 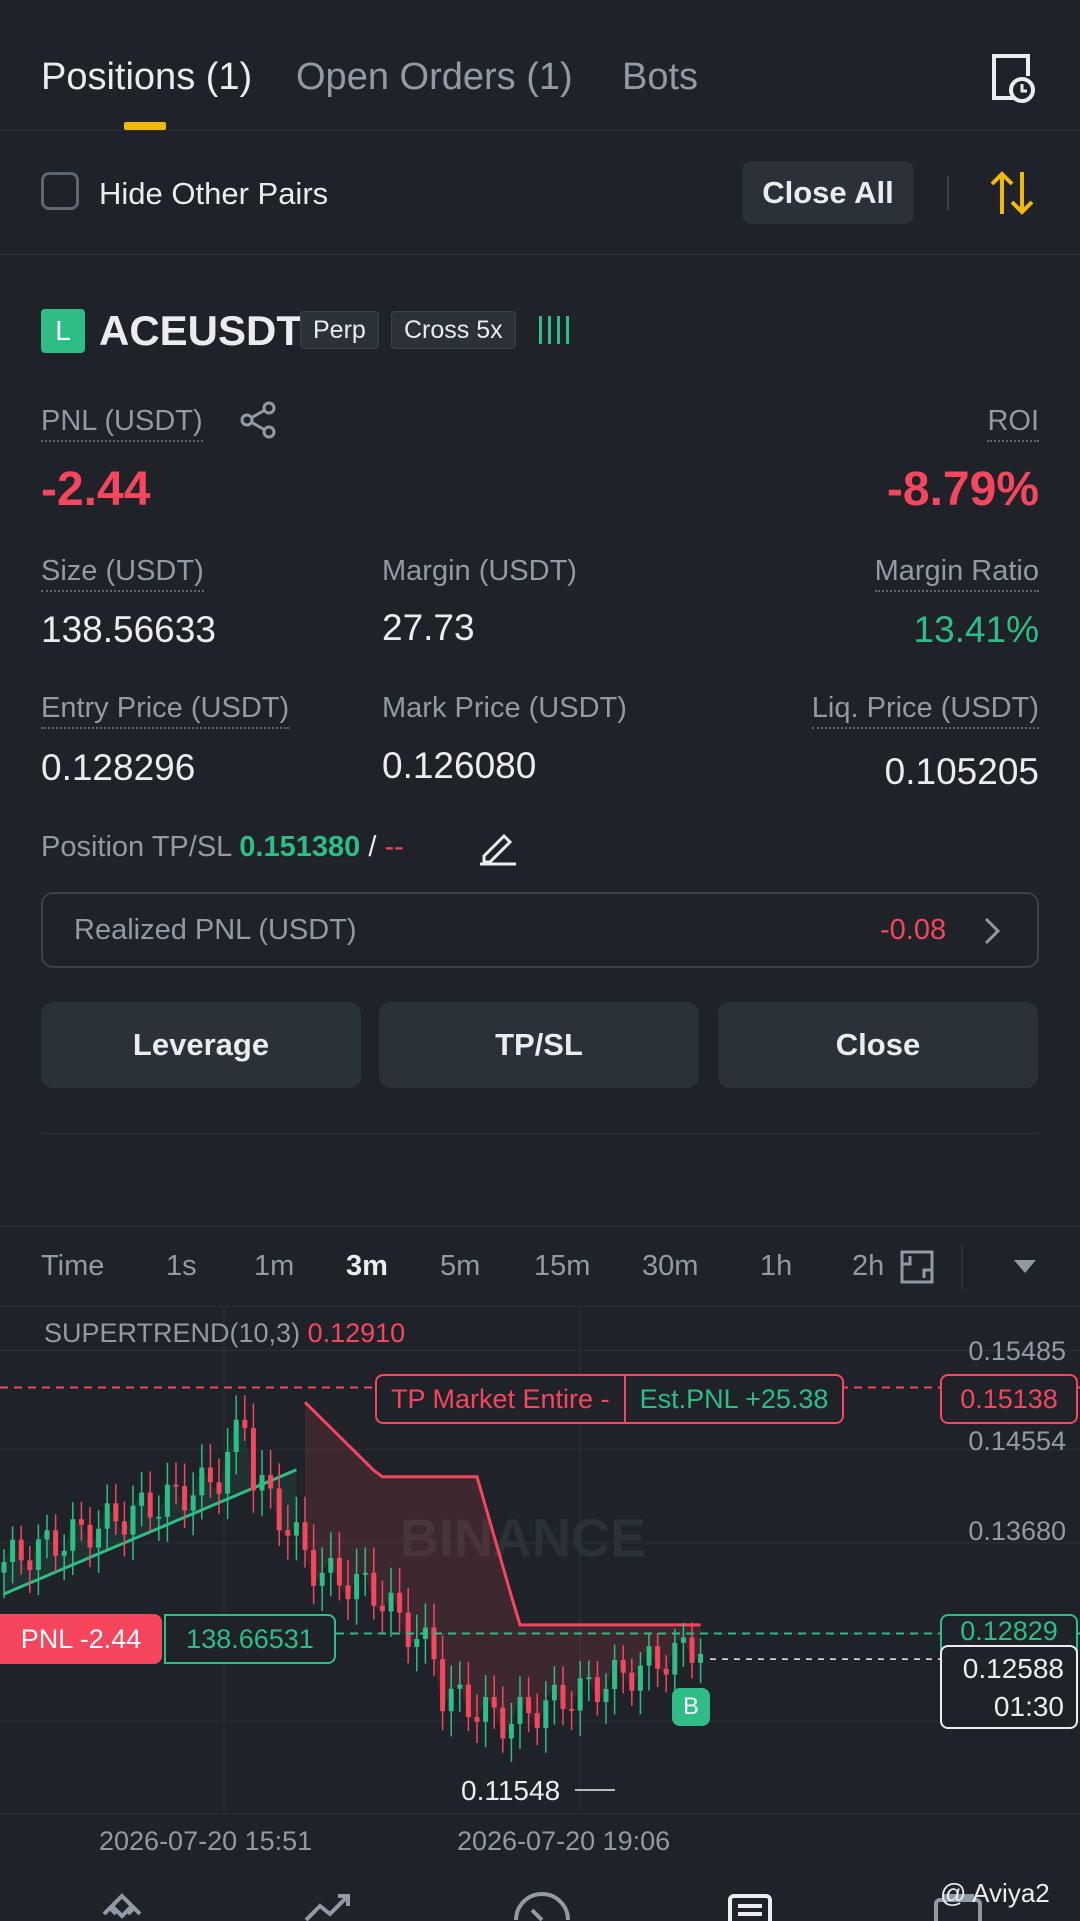 I want to click on low-price-label: 0.11548, so click(x=511, y=1790).